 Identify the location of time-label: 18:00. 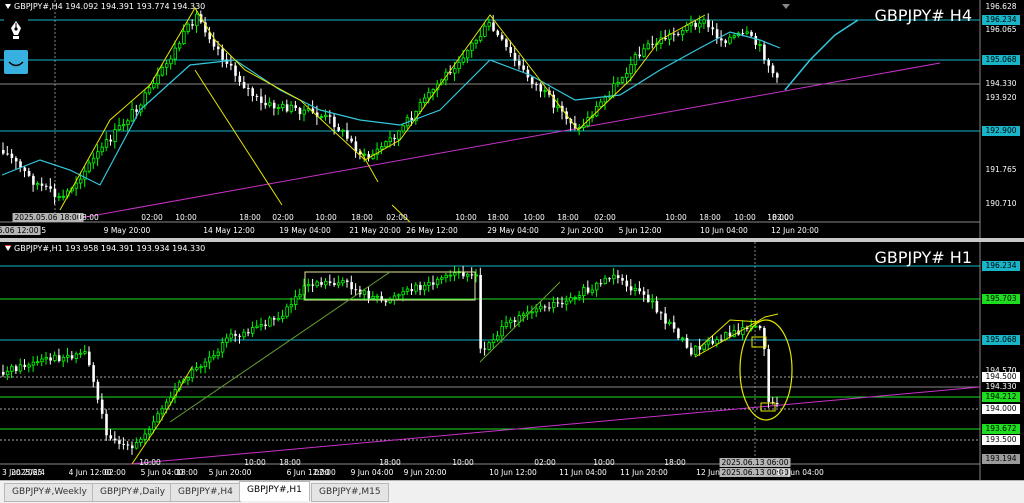
(187, 472).